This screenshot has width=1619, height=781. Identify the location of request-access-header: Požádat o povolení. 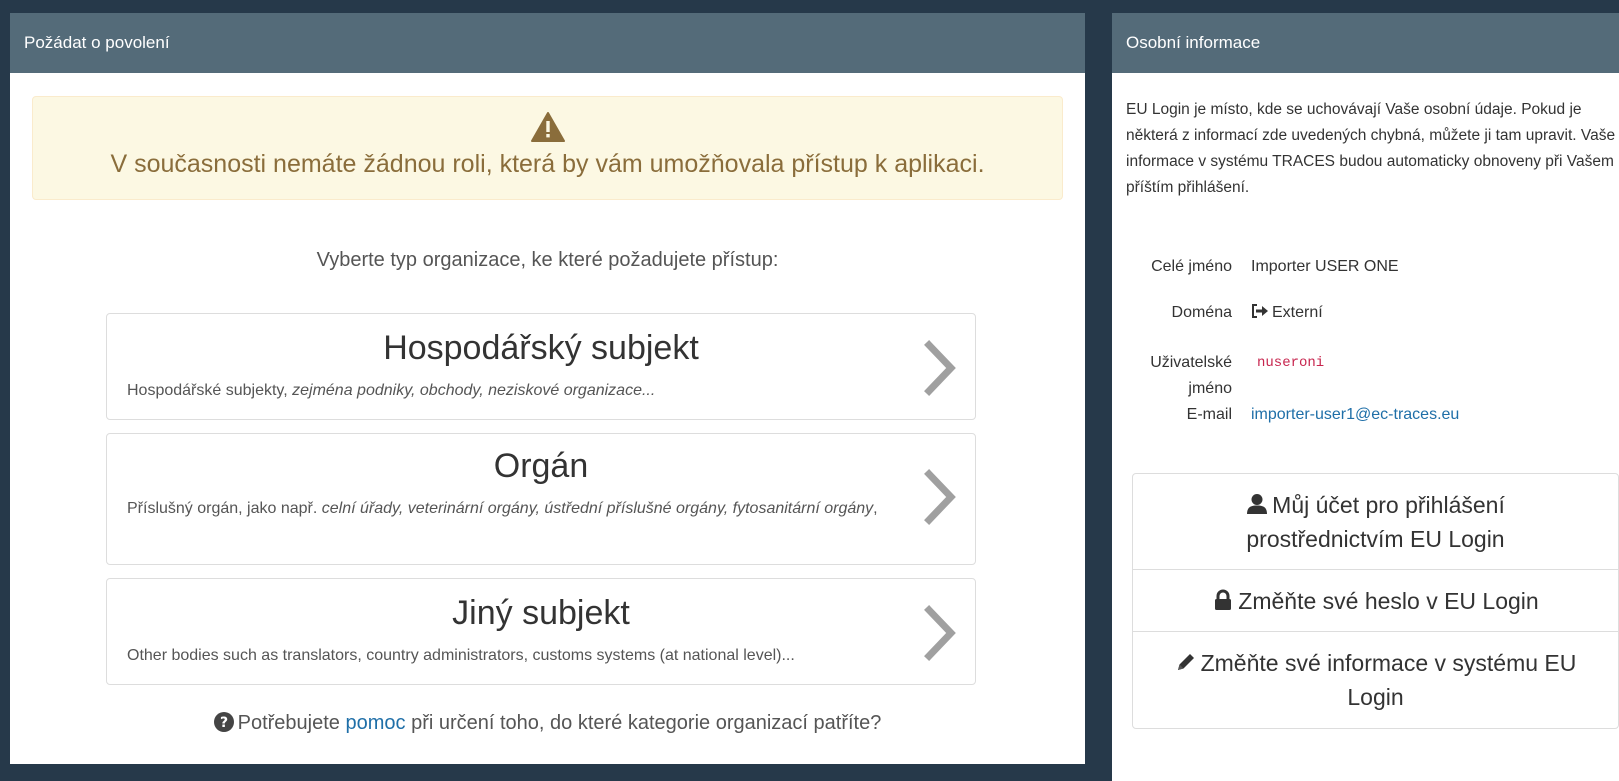
(547, 43).